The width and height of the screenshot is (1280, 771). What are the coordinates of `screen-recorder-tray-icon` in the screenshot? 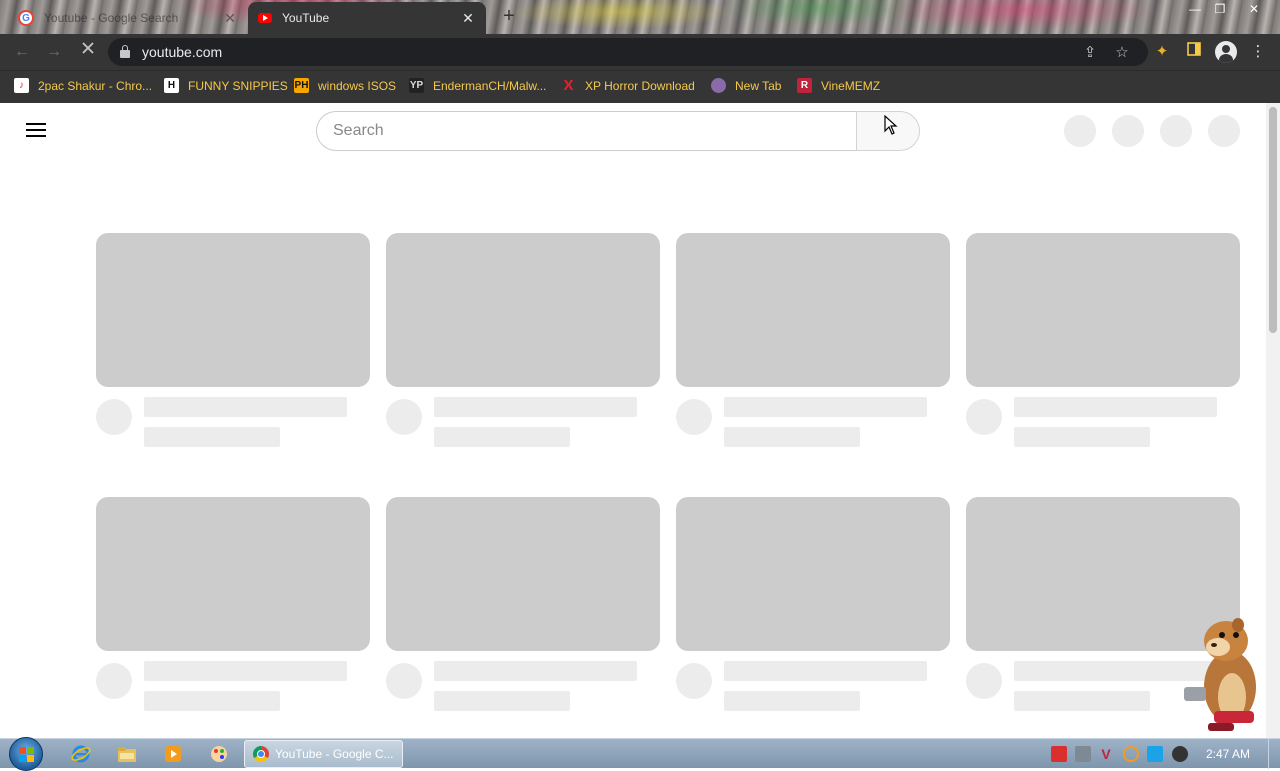 It's located at (1059, 754).